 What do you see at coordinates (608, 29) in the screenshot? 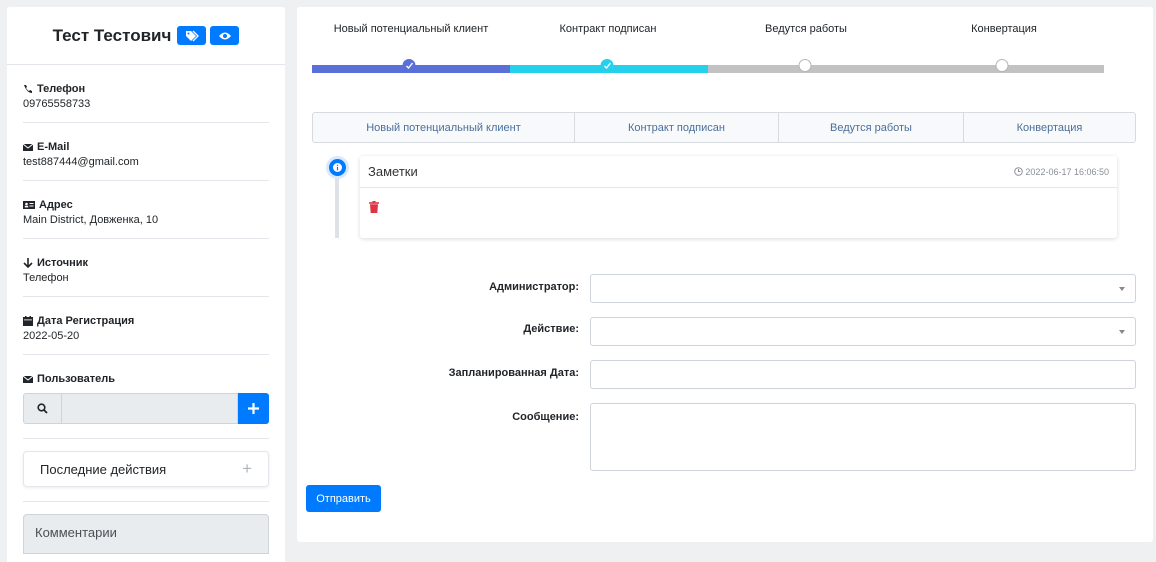
I see `step-label-2: Контракт подписан` at bounding box center [608, 29].